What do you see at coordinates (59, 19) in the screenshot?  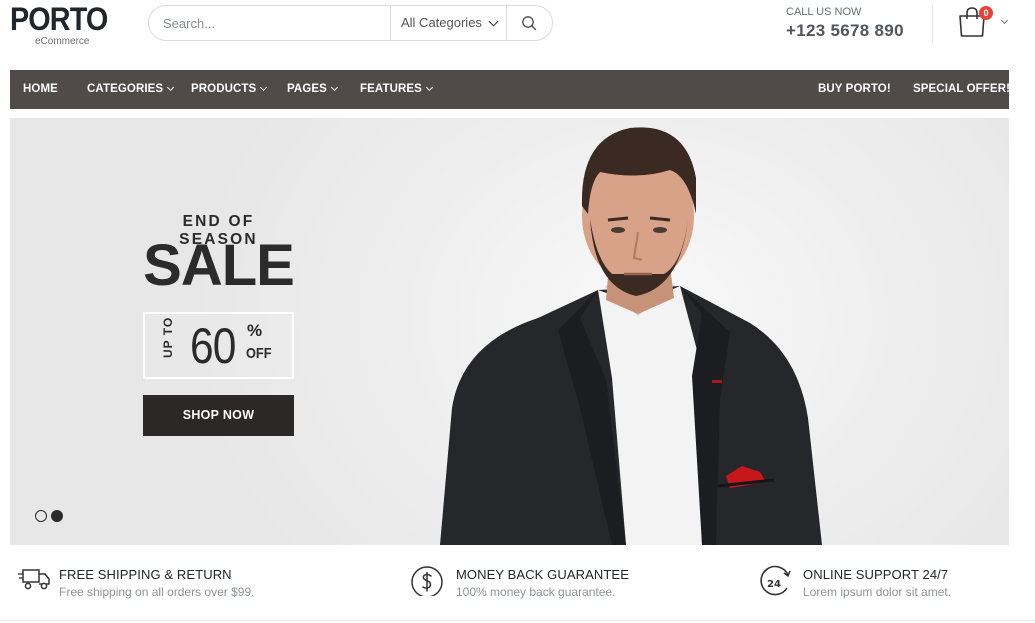 I see `logo-wordmark: PORTO` at bounding box center [59, 19].